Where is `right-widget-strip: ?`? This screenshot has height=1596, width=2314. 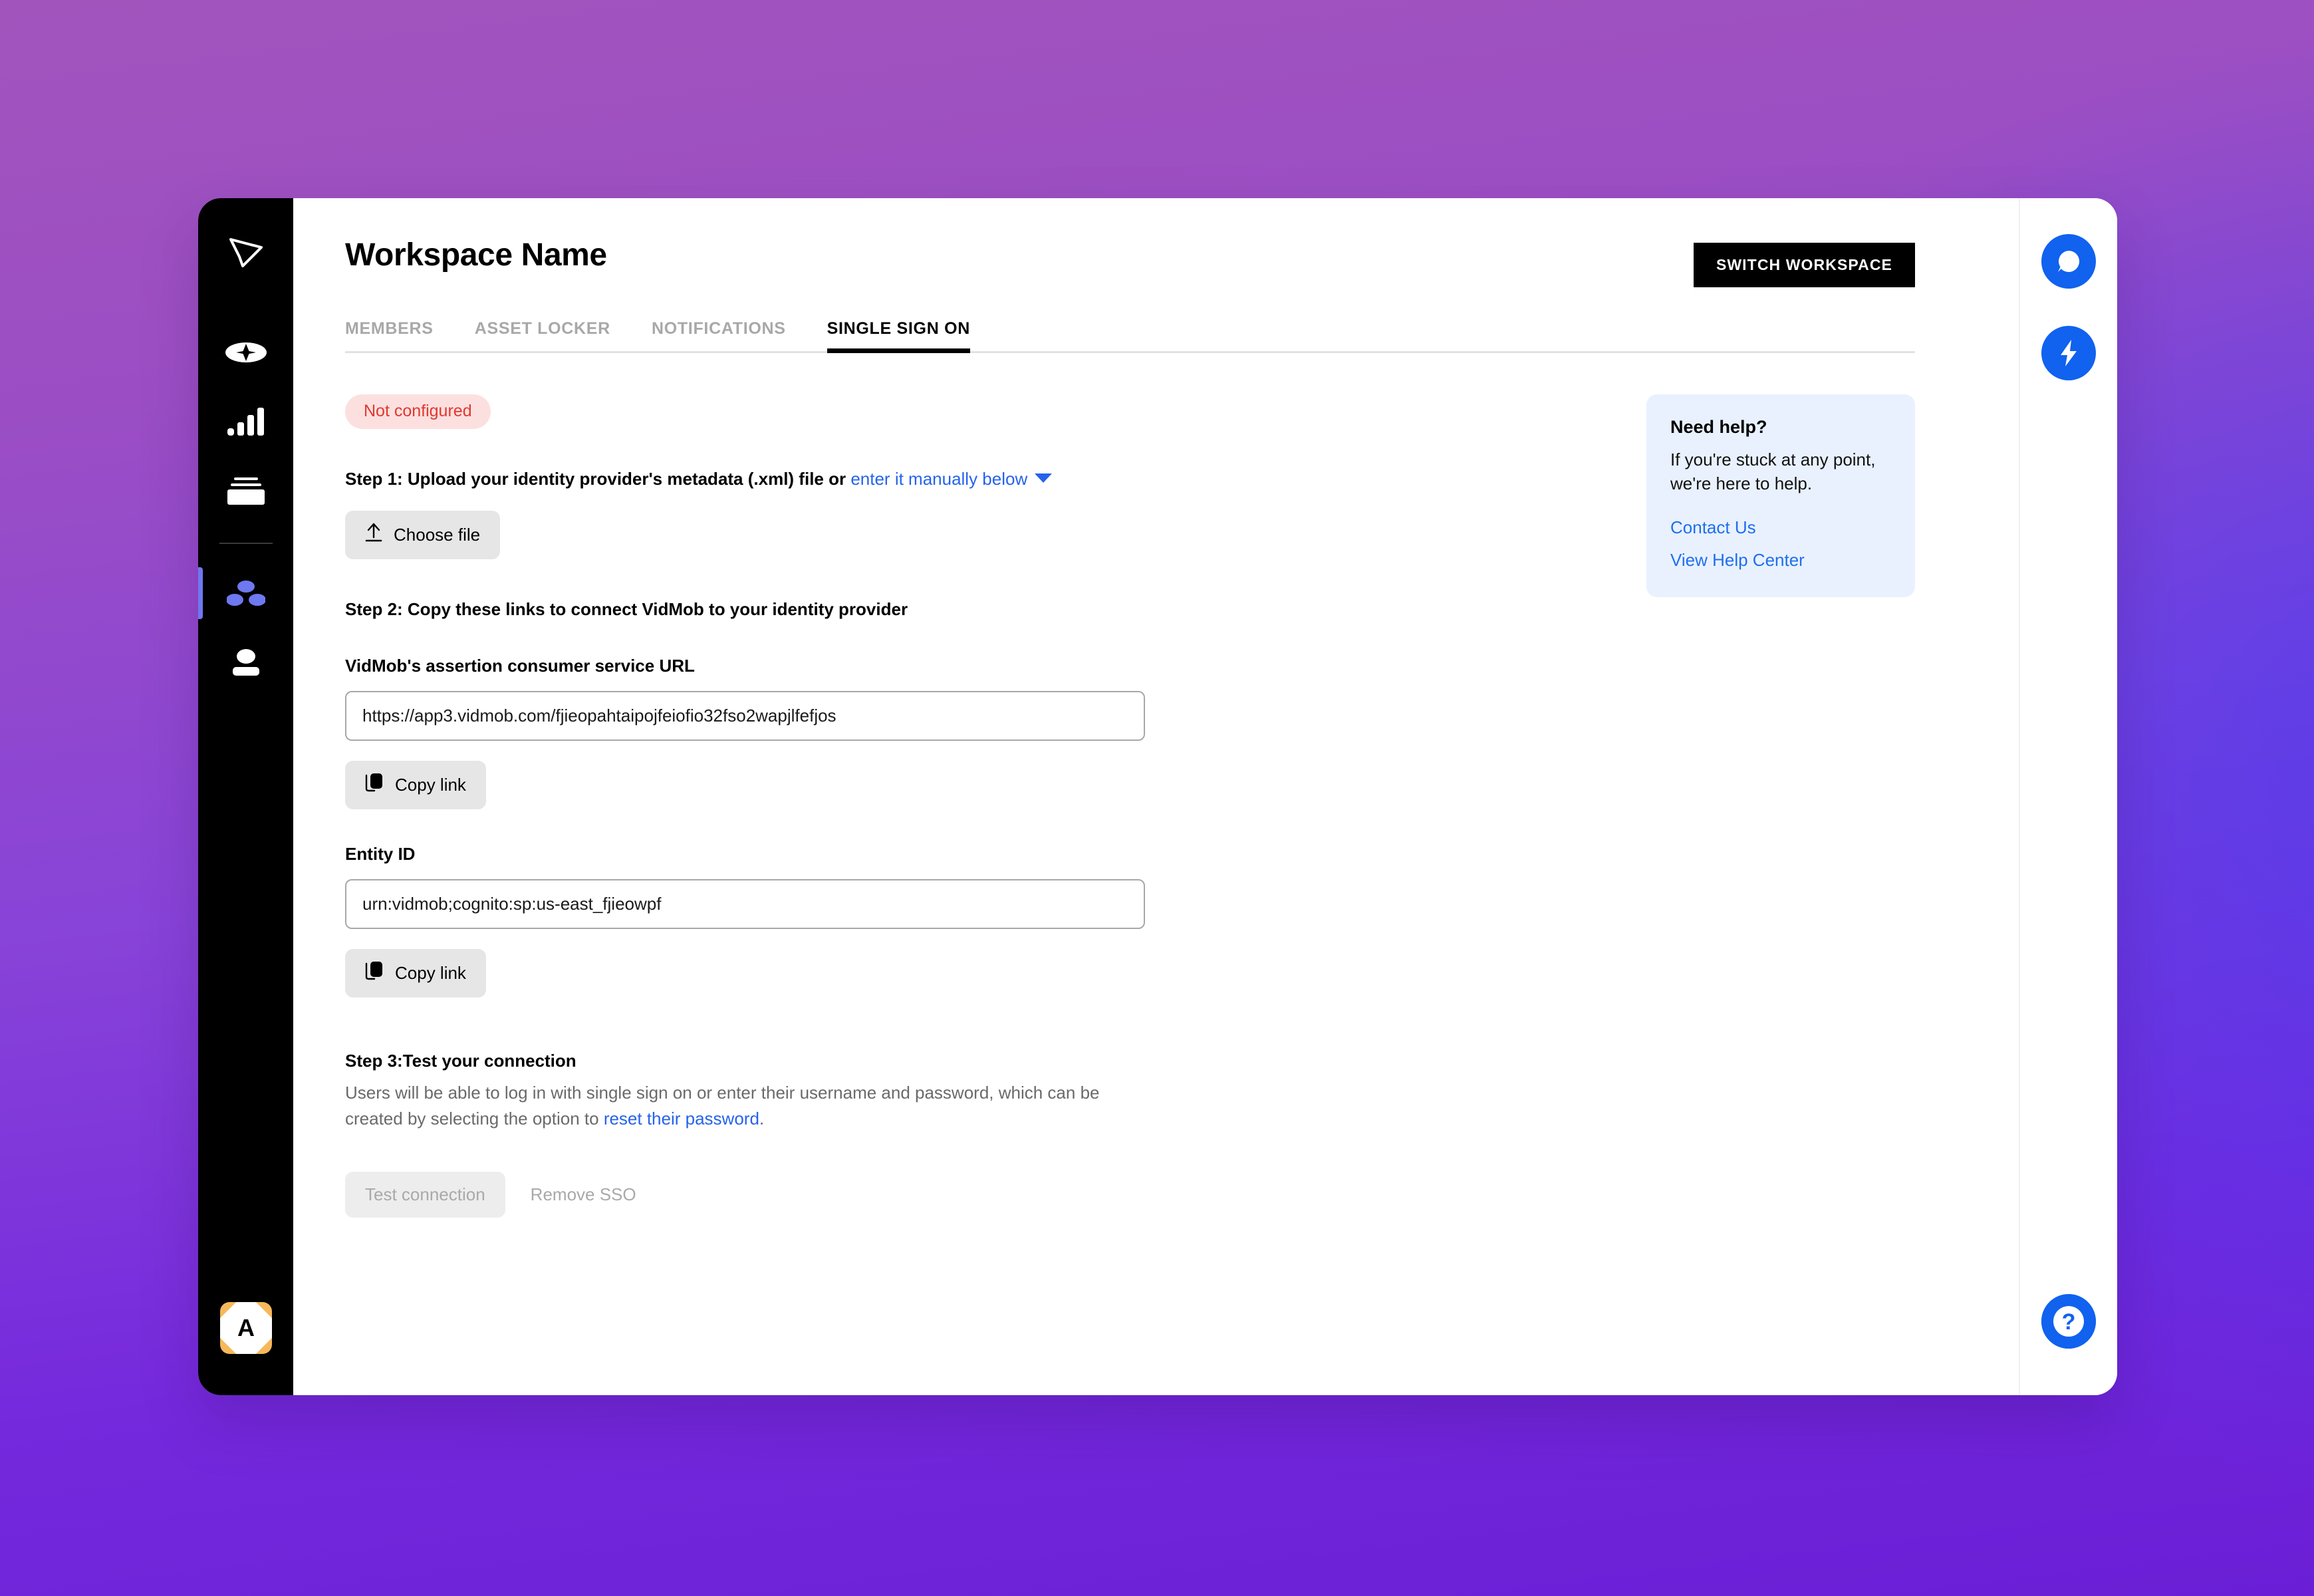 right-widget-strip: ? is located at coordinates (2068, 796).